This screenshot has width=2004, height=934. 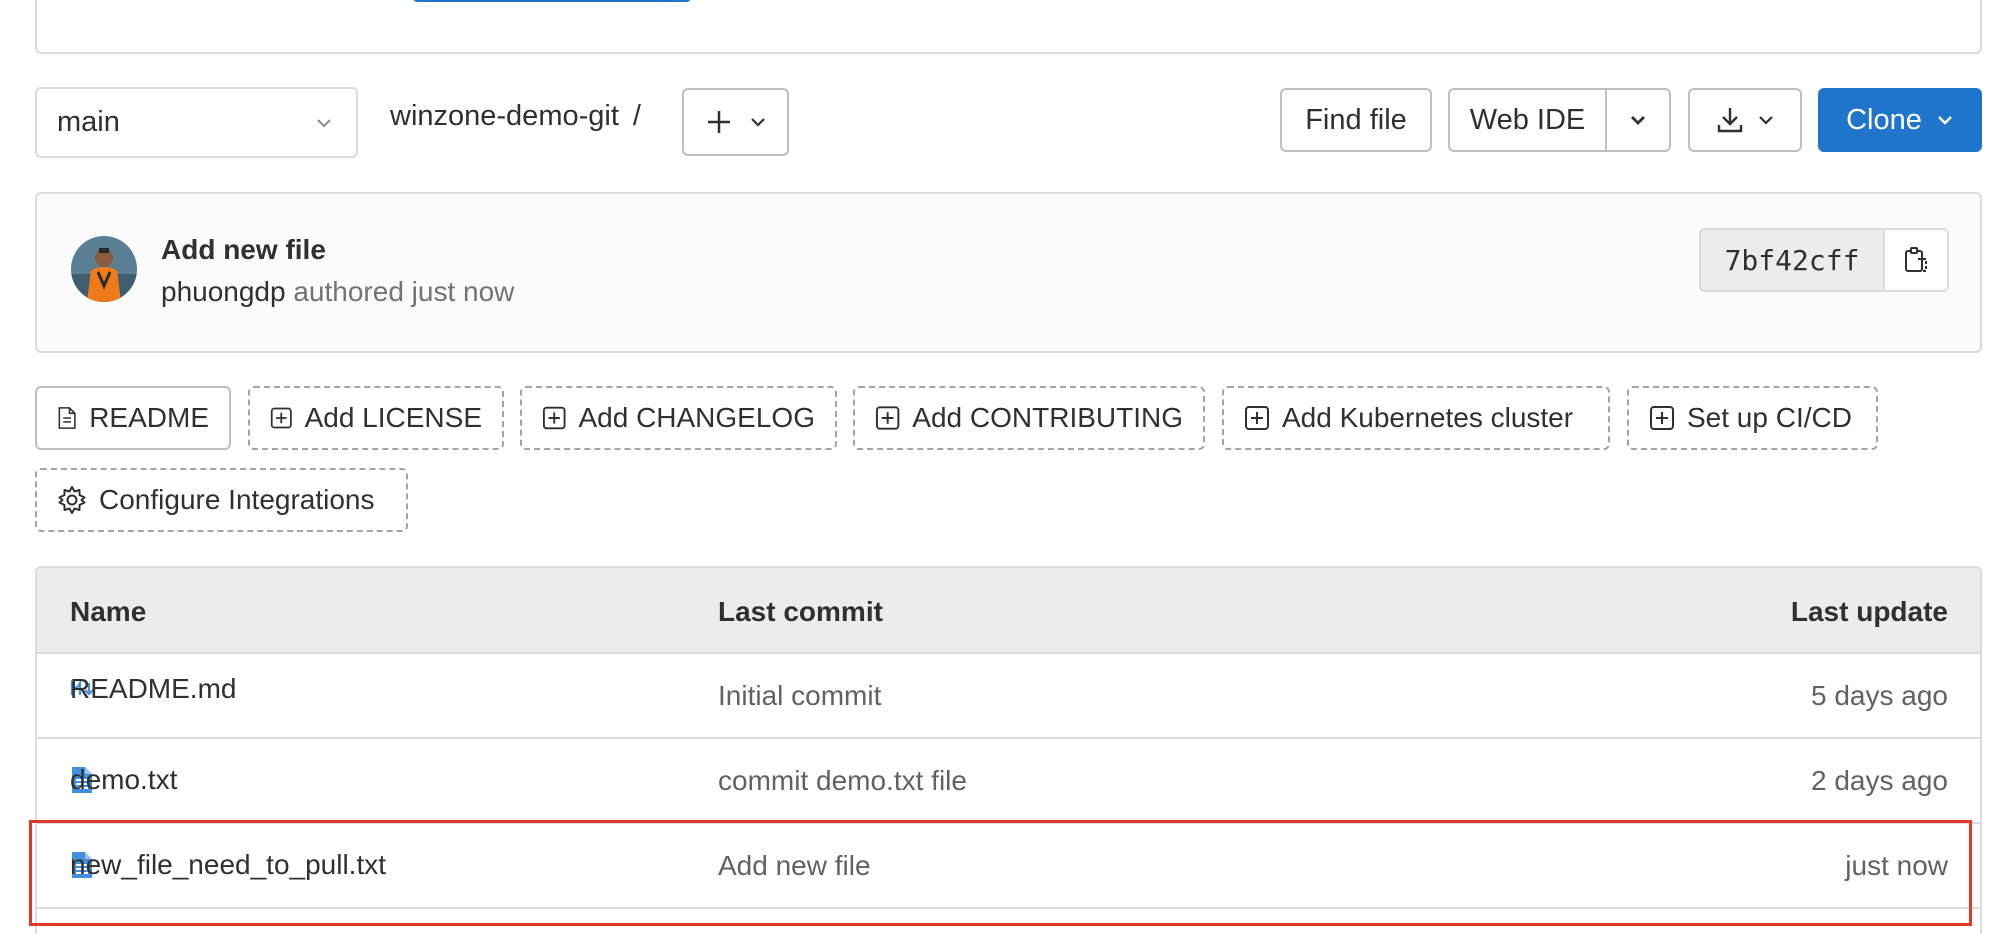 What do you see at coordinates (1792, 260) in the screenshot?
I see `commit-sha: 7bf42cff` at bounding box center [1792, 260].